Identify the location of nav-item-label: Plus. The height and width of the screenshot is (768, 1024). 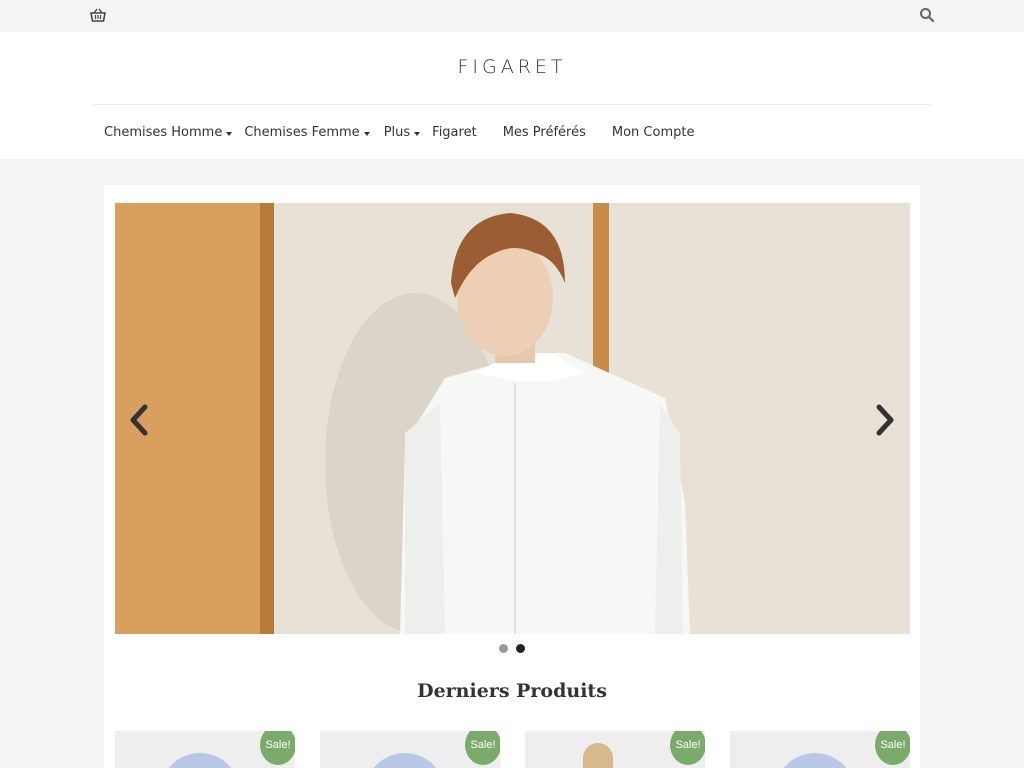
(397, 132).